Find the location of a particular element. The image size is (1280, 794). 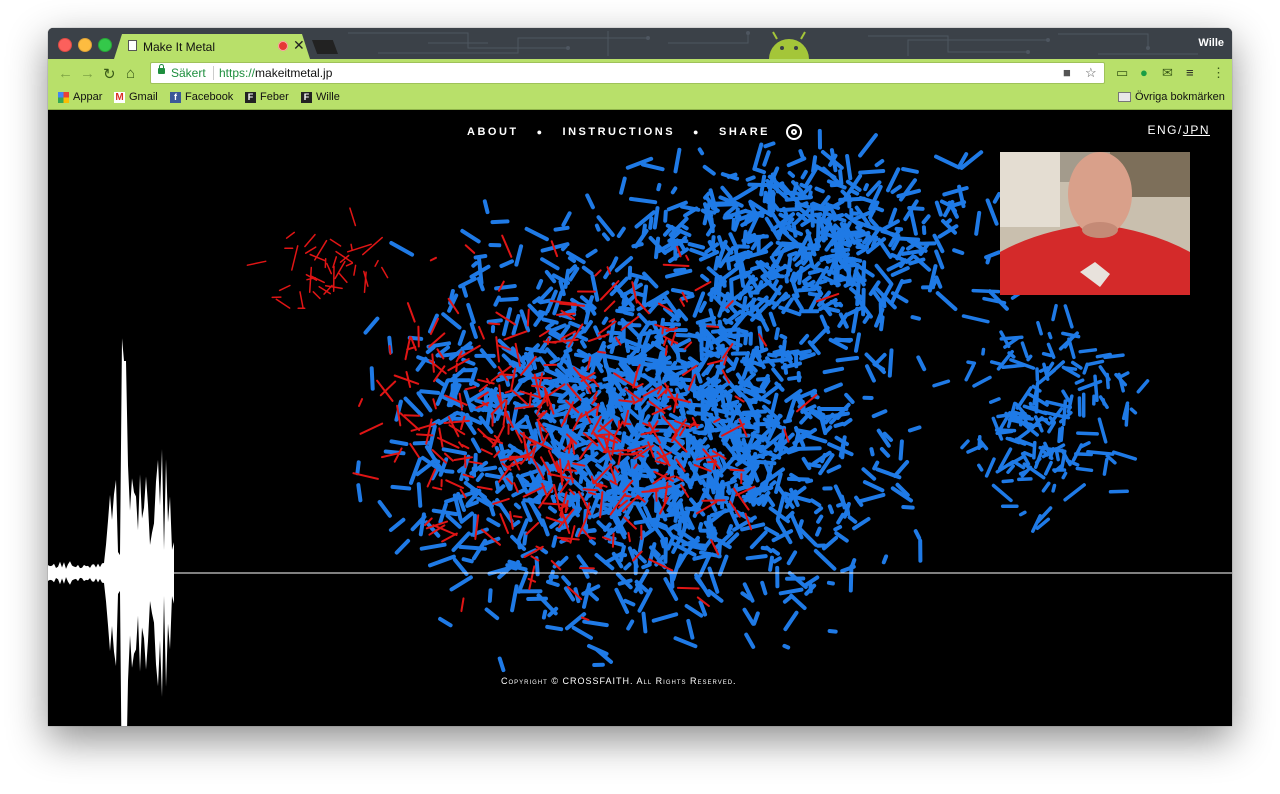

webcam-preview is located at coordinates (1095, 223).